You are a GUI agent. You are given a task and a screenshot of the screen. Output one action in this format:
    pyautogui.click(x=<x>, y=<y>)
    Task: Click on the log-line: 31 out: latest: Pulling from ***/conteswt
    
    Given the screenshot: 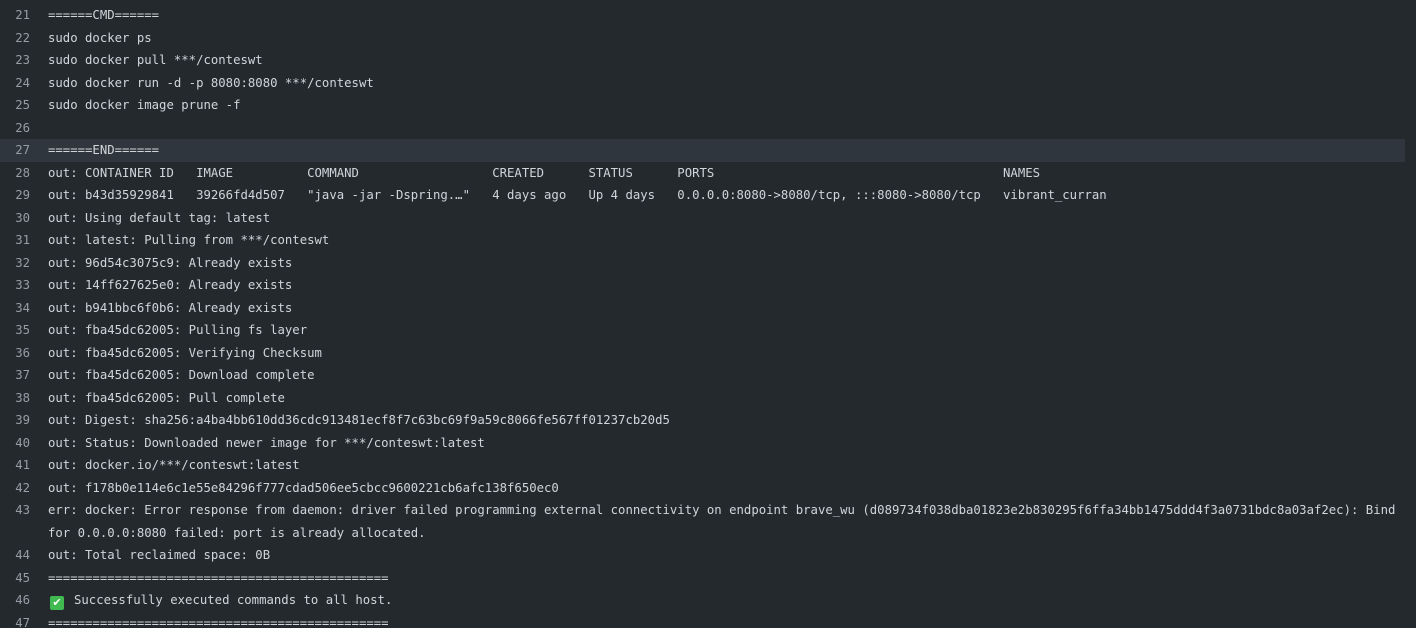 What is the action you would take?
    pyautogui.click(x=702, y=240)
    